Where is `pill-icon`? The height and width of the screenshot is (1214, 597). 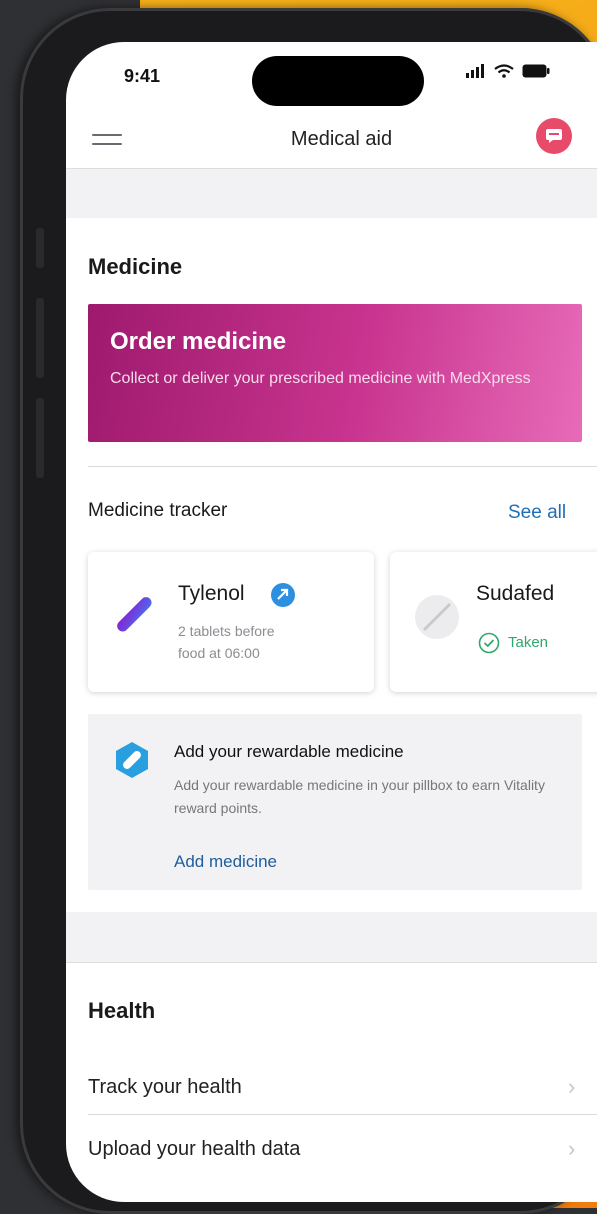 pill-icon is located at coordinates (134, 614).